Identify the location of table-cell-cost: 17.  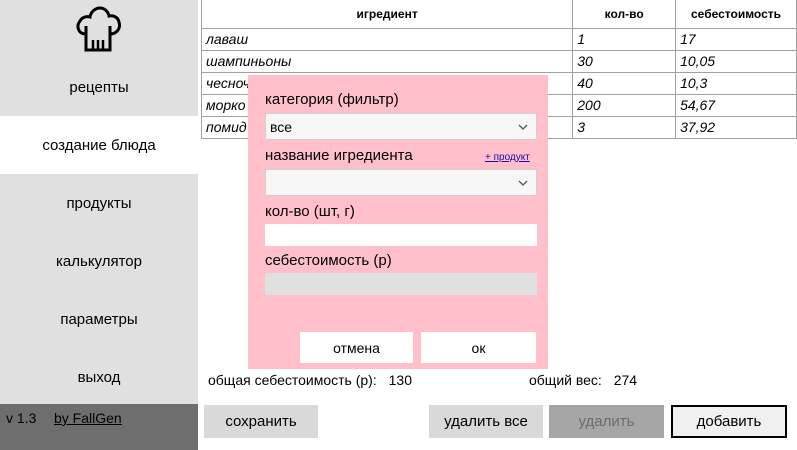
(736, 39).